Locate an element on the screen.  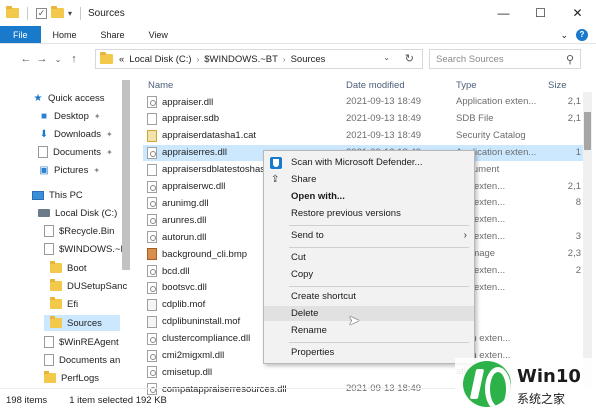
close-button: ✕ is located at coordinates (577, 13).